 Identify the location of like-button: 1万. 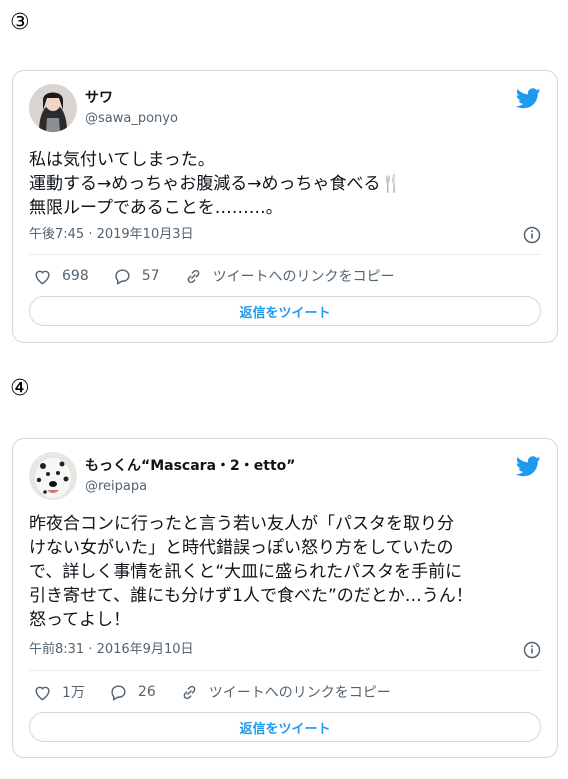
(59, 692).